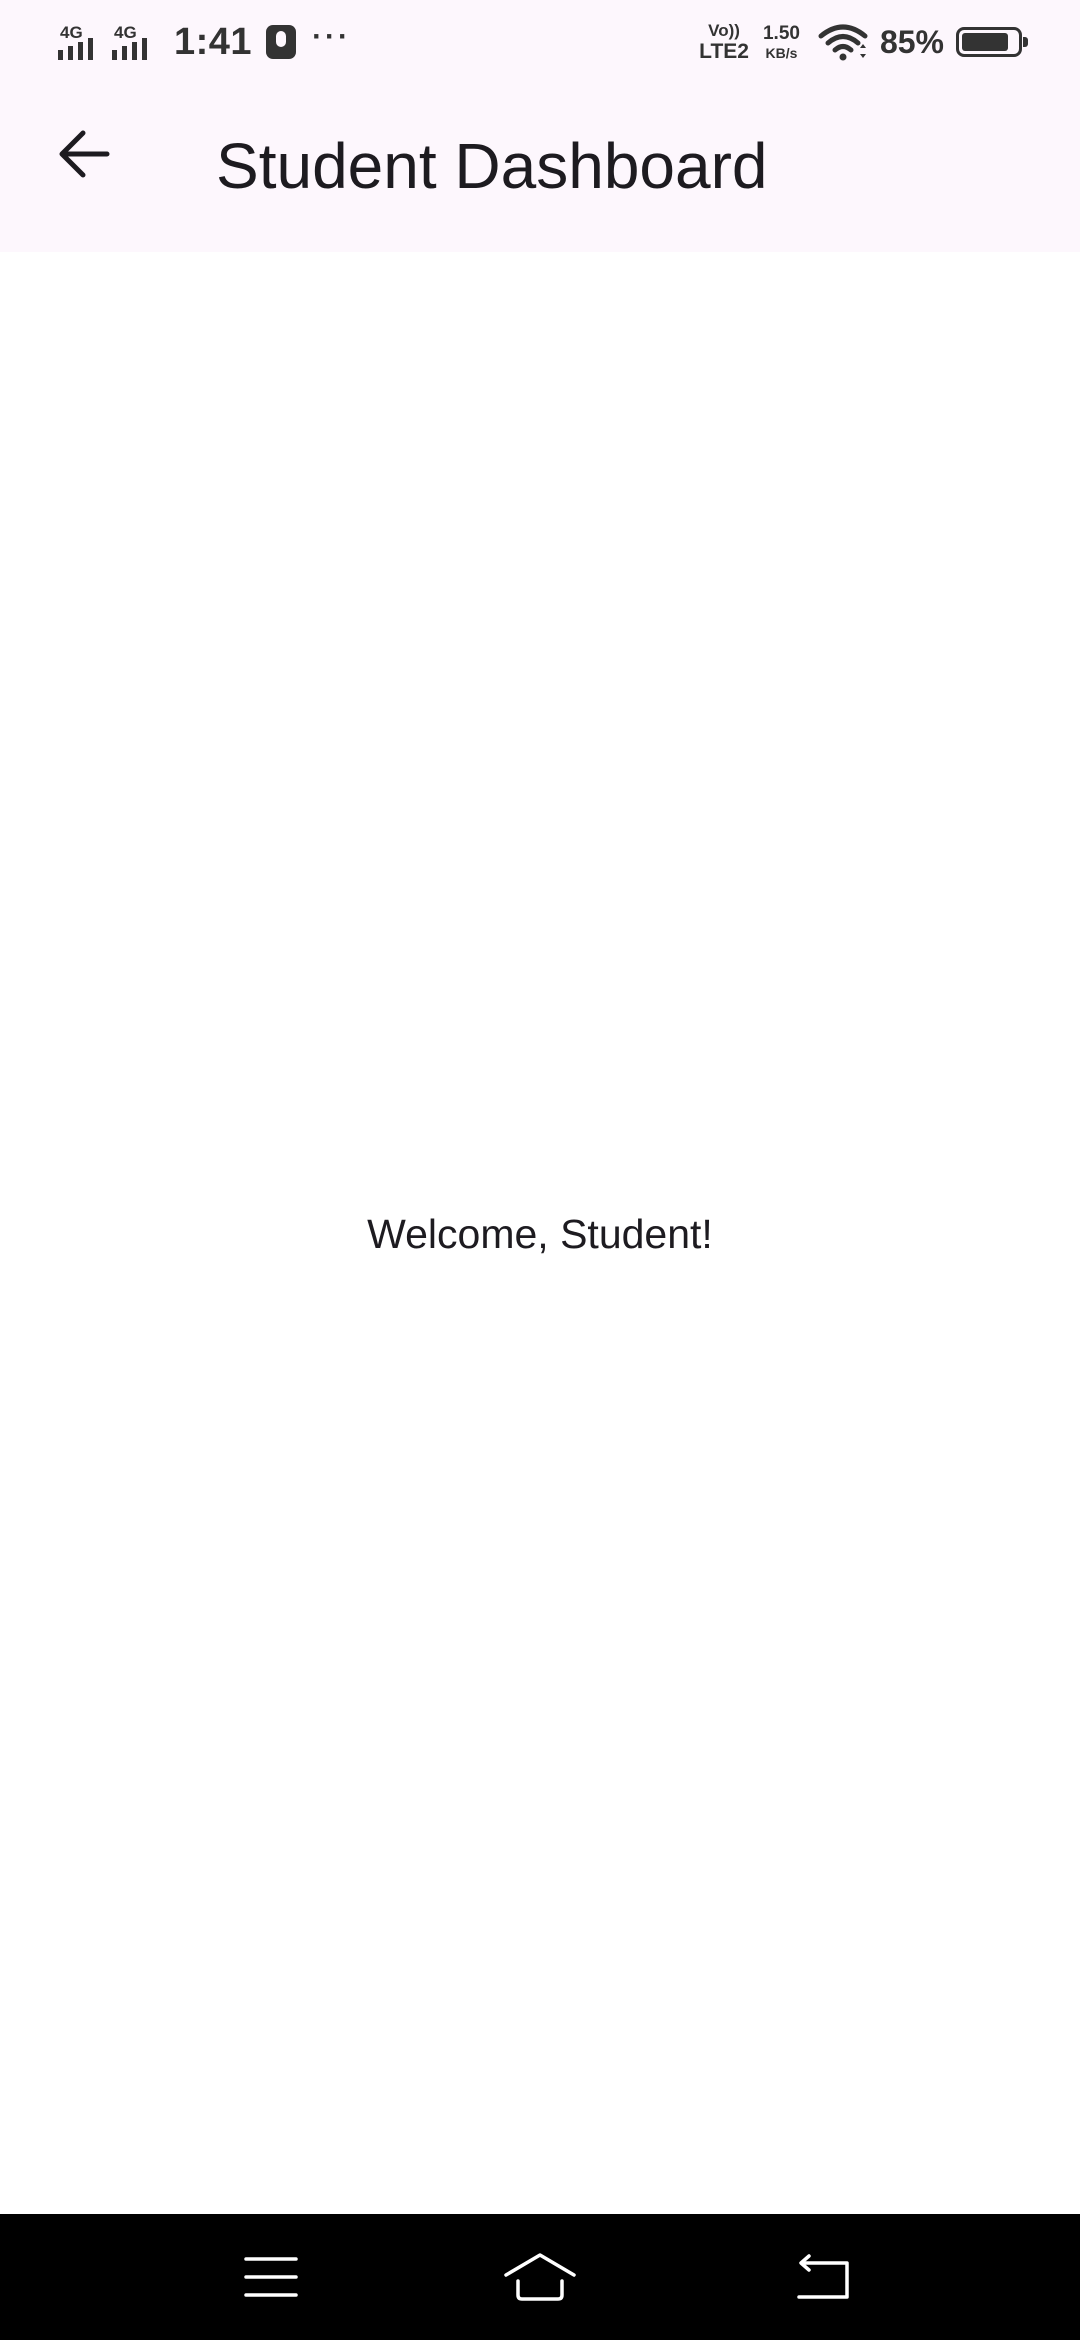 The width and height of the screenshot is (1080, 2340). Describe the element at coordinates (540, 42) in the screenshot. I see `status-bar: 4G 4G 1:41 ··· Vo)) LTE2 1.50 KB/s 85%` at that location.